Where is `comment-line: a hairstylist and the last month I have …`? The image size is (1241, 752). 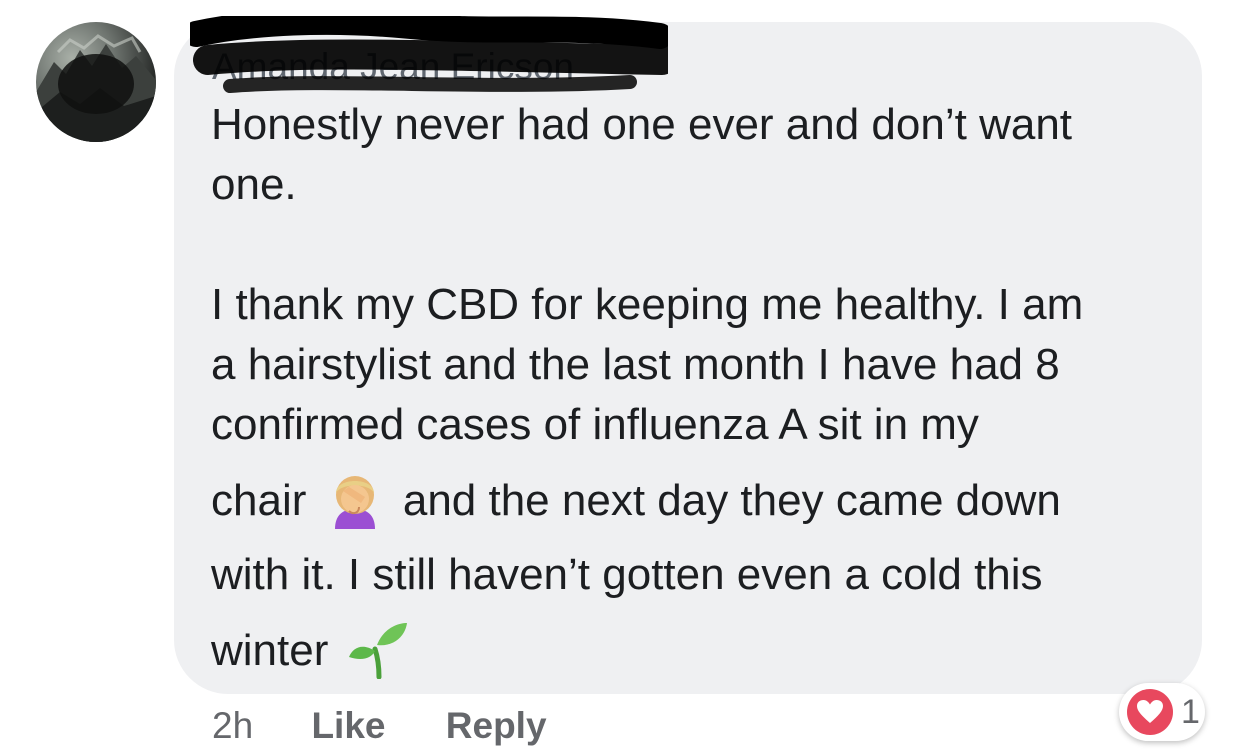
comment-line: a hairstylist and the last month I have … is located at coordinates (635, 364).